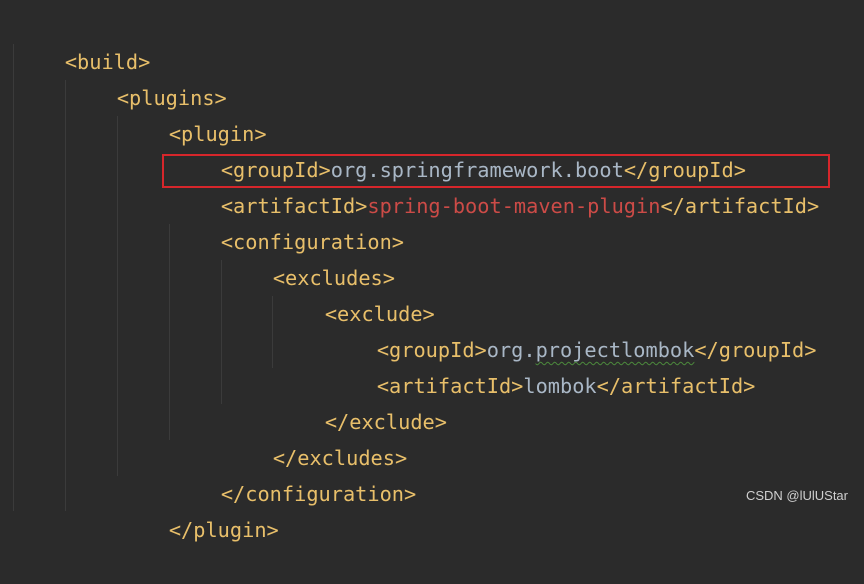 The height and width of the screenshot is (584, 864). I want to click on code-line-excludes-open: <excludes>, so click(309, 257).